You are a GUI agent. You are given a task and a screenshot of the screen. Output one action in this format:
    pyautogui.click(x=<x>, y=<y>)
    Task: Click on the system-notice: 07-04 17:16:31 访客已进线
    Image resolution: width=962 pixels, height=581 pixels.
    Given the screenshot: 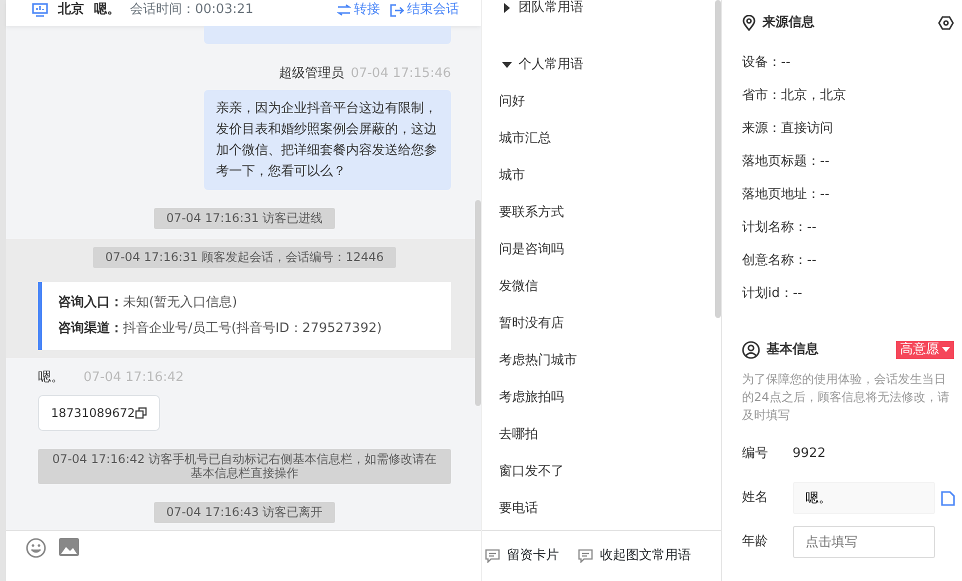 What is the action you would take?
    pyautogui.click(x=244, y=218)
    